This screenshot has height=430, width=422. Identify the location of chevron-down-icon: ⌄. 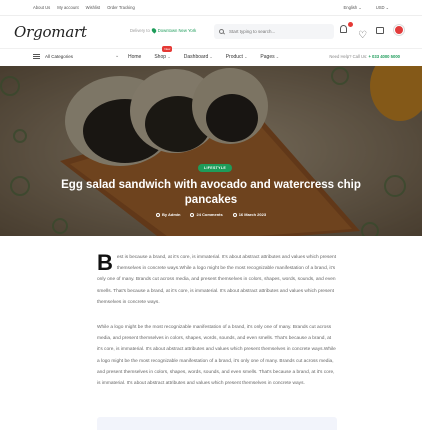
(117, 56).